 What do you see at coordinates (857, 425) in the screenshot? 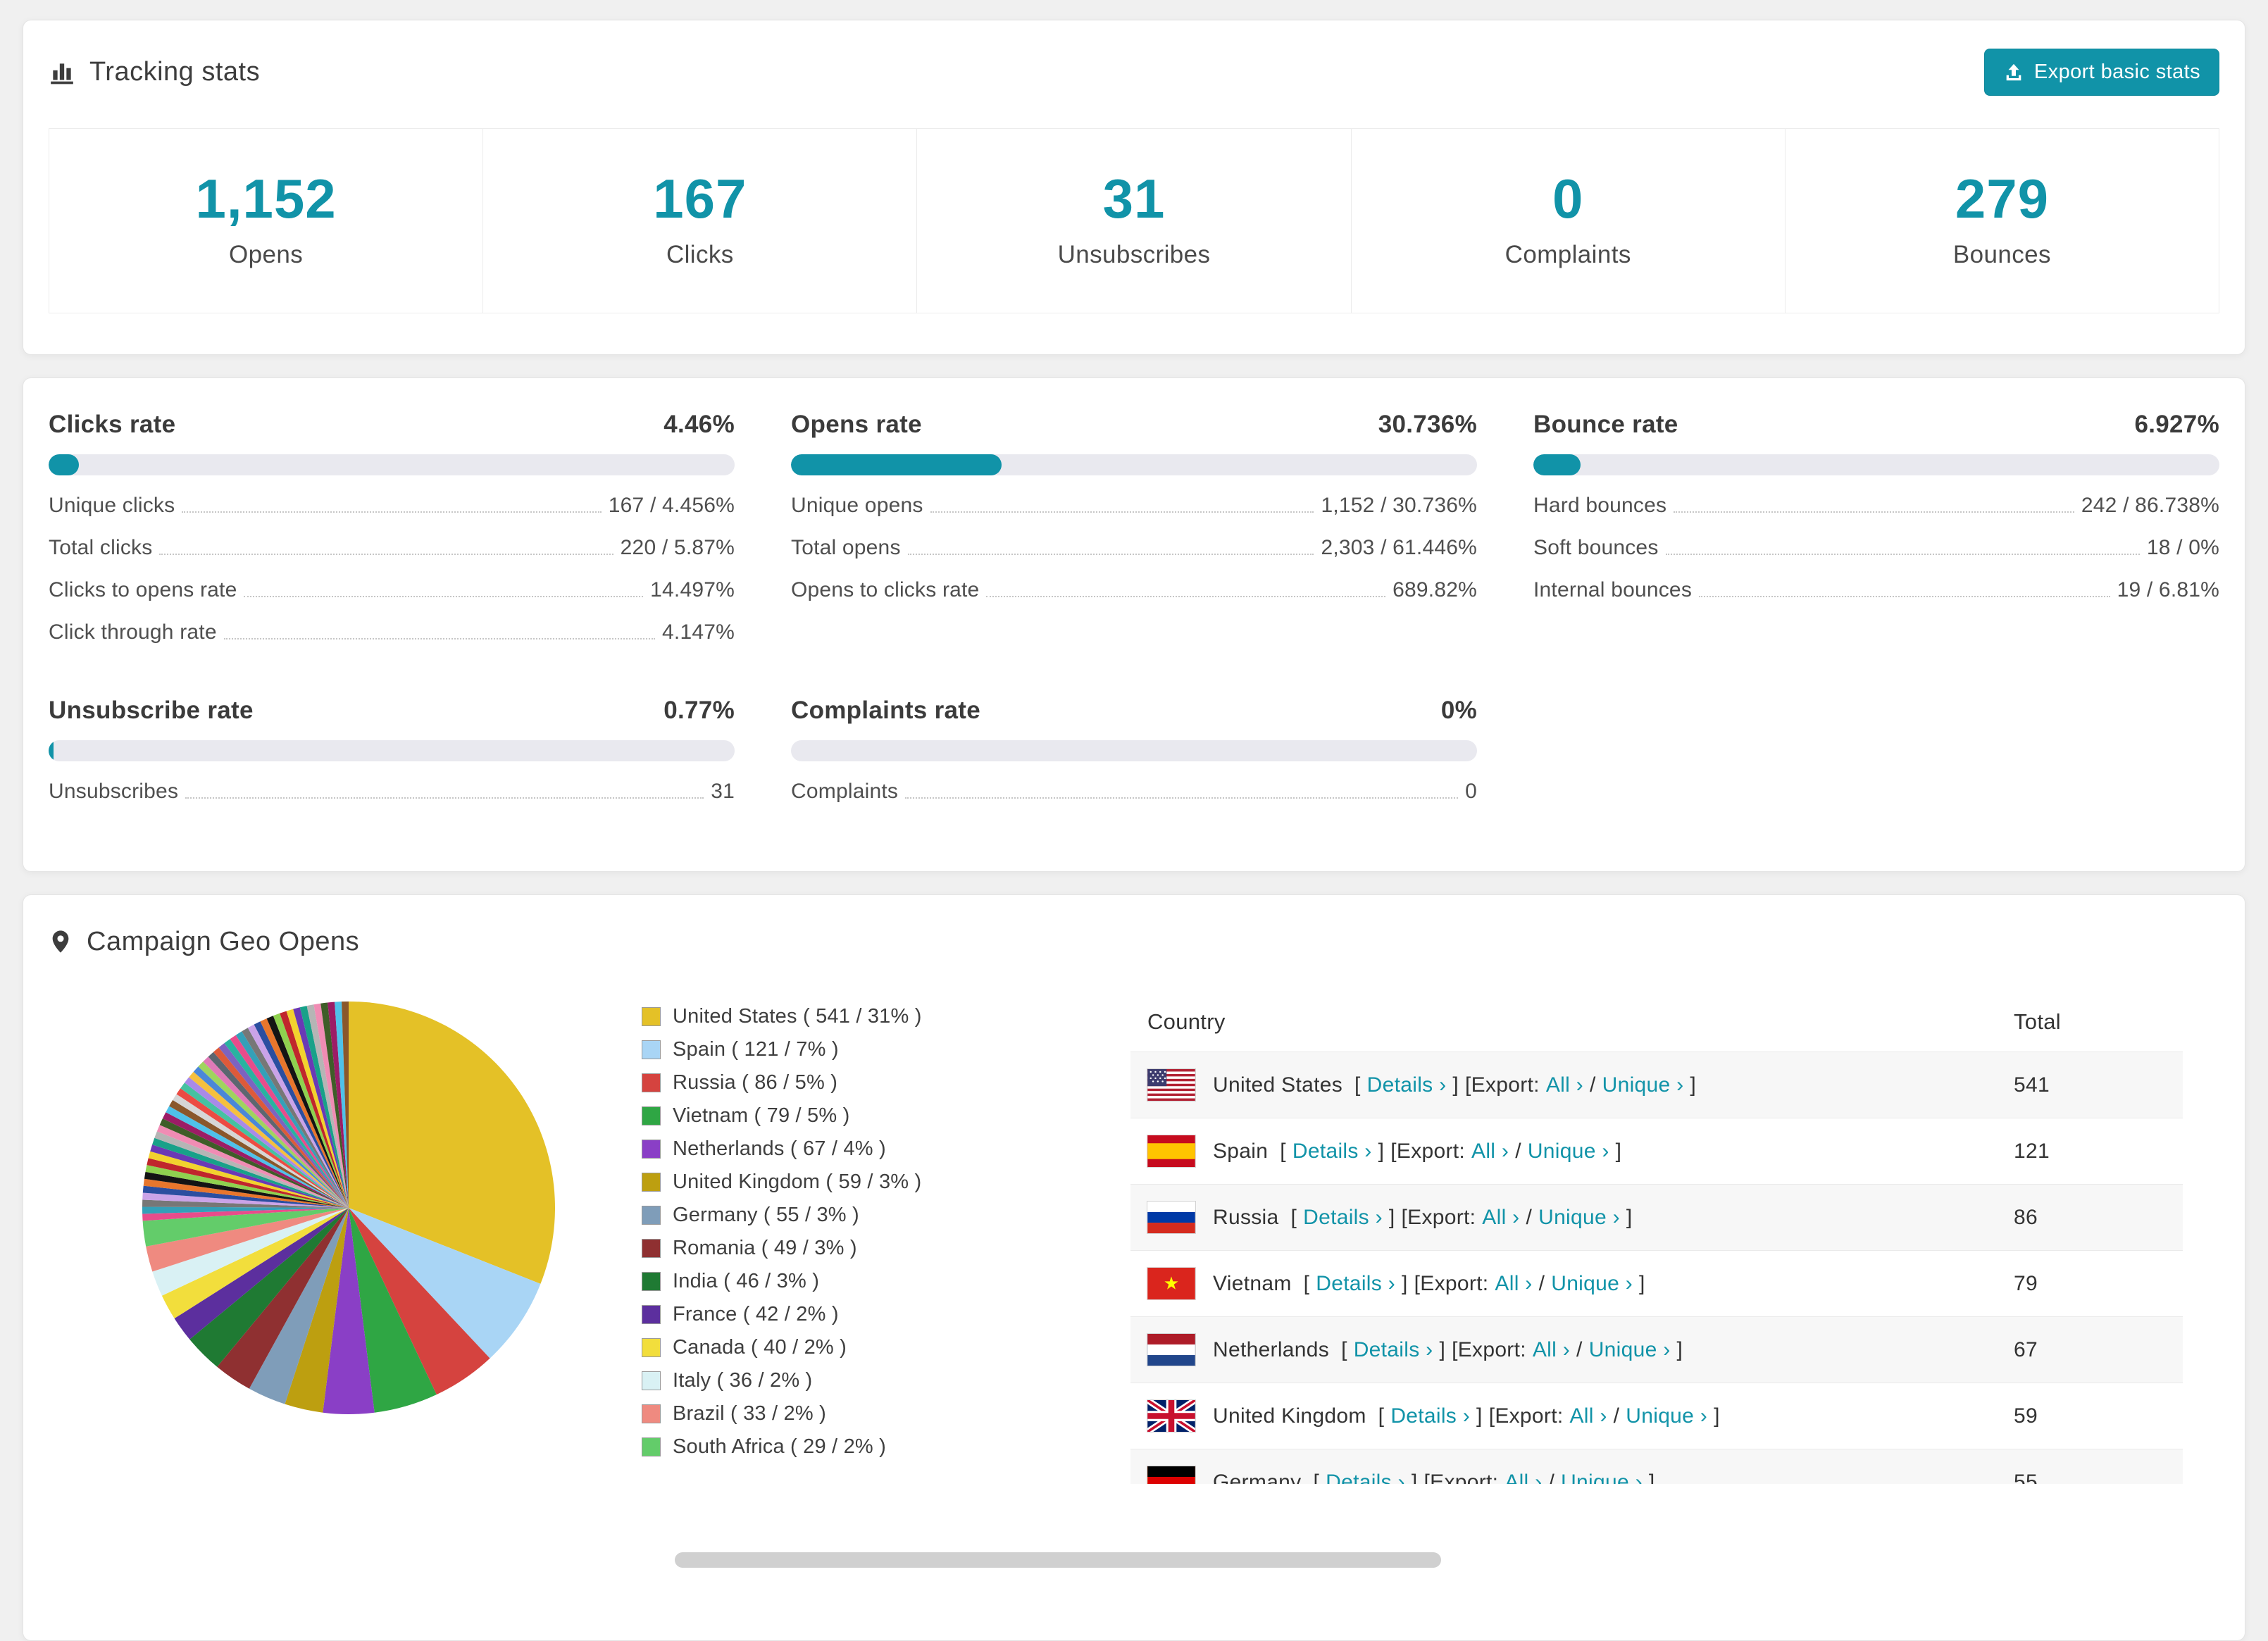
I see `rate-title: Opens rate` at bounding box center [857, 425].